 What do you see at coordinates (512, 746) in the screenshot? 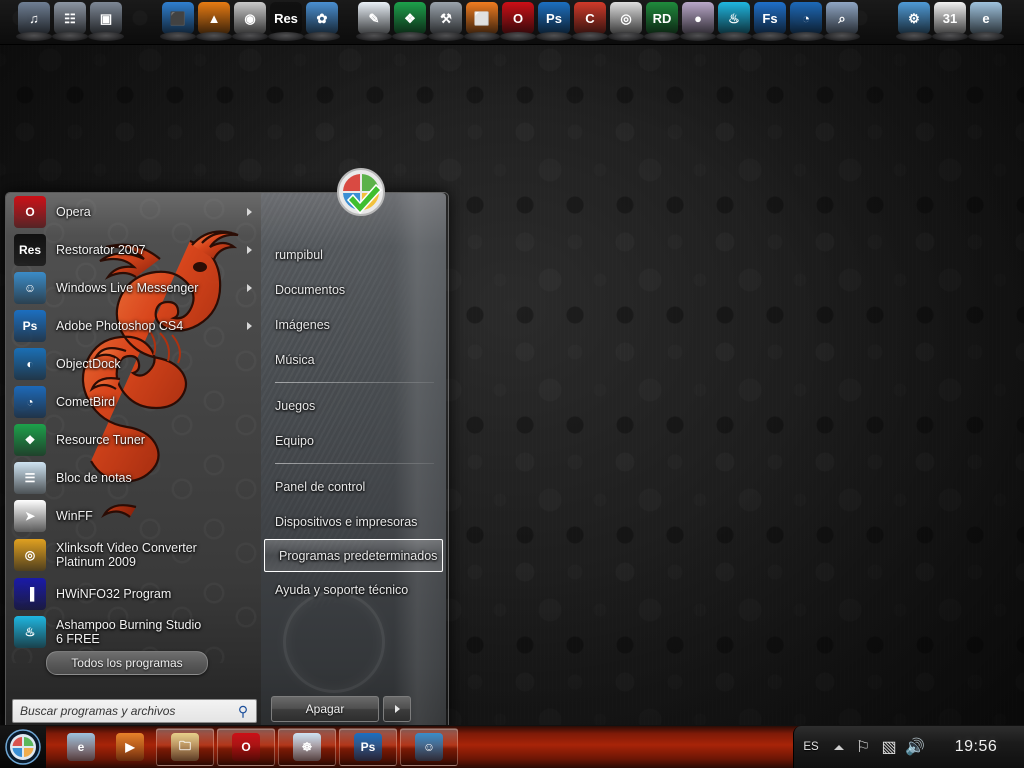
I see `taskbar: e ▶ 🗀 O ☸ Ps ☺ ES ⚐ ▧ 🔊 19:56` at bounding box center [512, 746].